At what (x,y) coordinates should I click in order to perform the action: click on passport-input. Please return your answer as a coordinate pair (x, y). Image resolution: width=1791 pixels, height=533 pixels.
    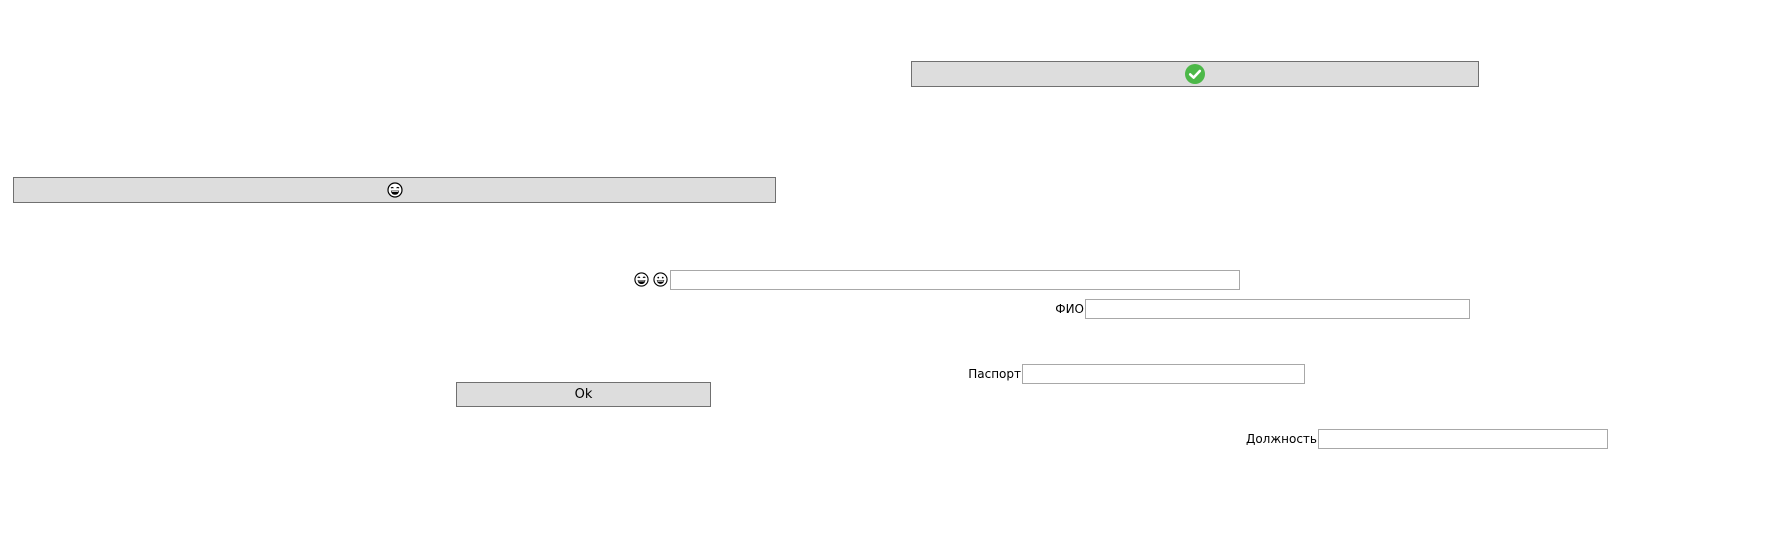
    Looking at the image, I should click on (1163, 374).